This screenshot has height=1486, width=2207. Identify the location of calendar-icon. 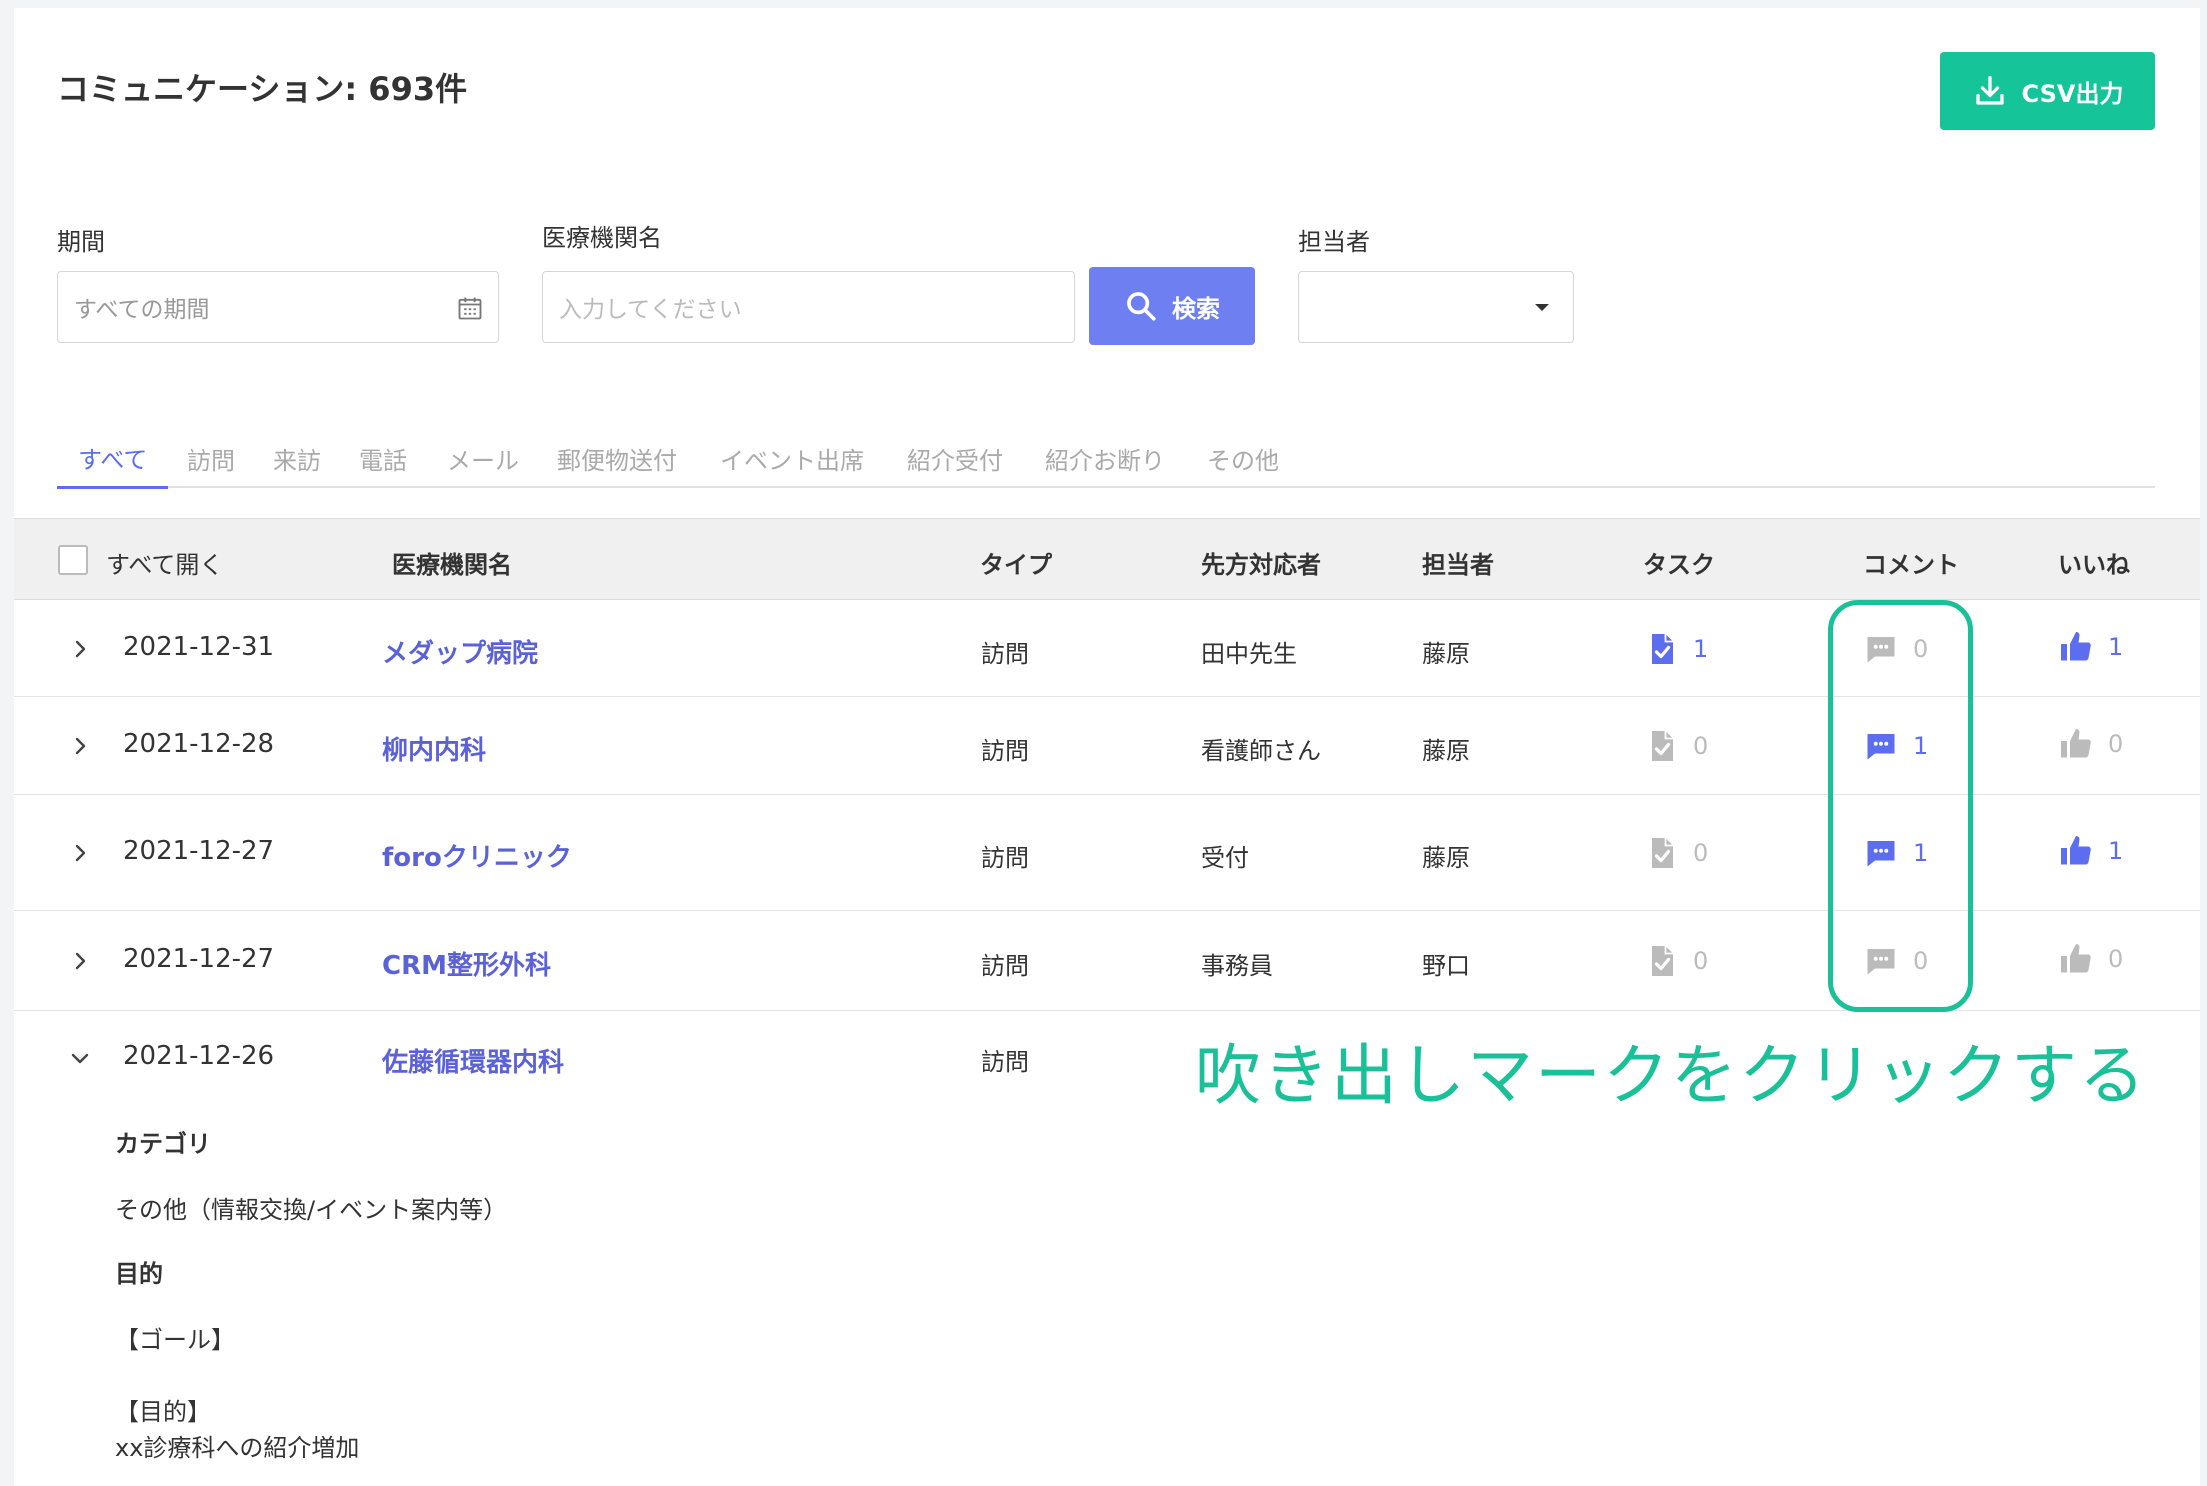
(470, 308).